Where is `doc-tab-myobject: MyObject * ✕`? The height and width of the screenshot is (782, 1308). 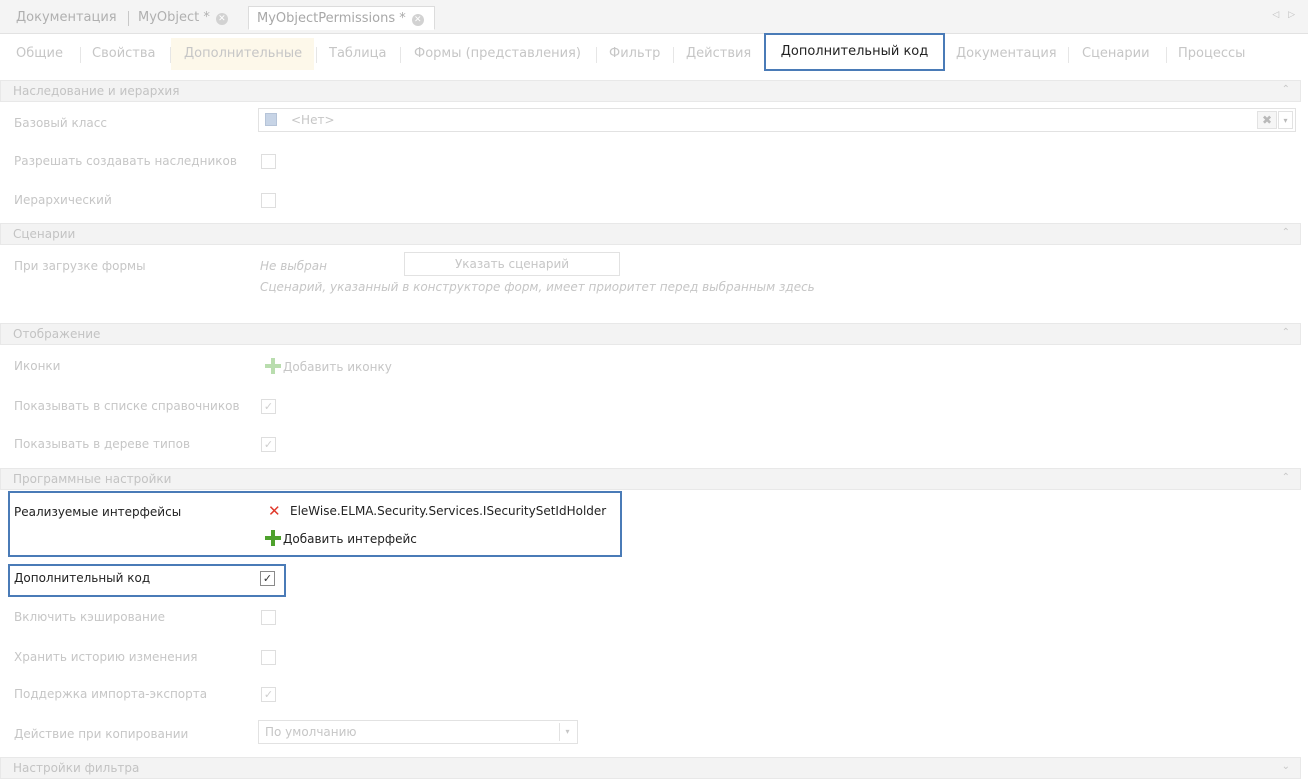 doc-tab-myobject: MyObject * ✕ is located at coordinates (183, 18).